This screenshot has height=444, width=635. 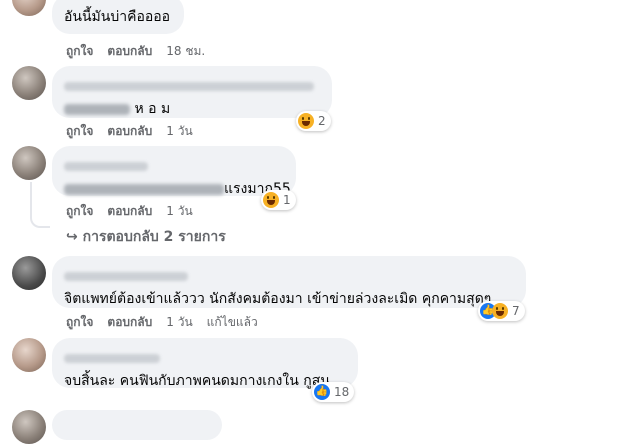 What do you see at coordinates (205, 363) in the screenshot?
I see `comment-bubble: จบสิ้นละ คนฟินกับภาพคนดมกางเกงใน กูสน` at bounding box center [205, 363].